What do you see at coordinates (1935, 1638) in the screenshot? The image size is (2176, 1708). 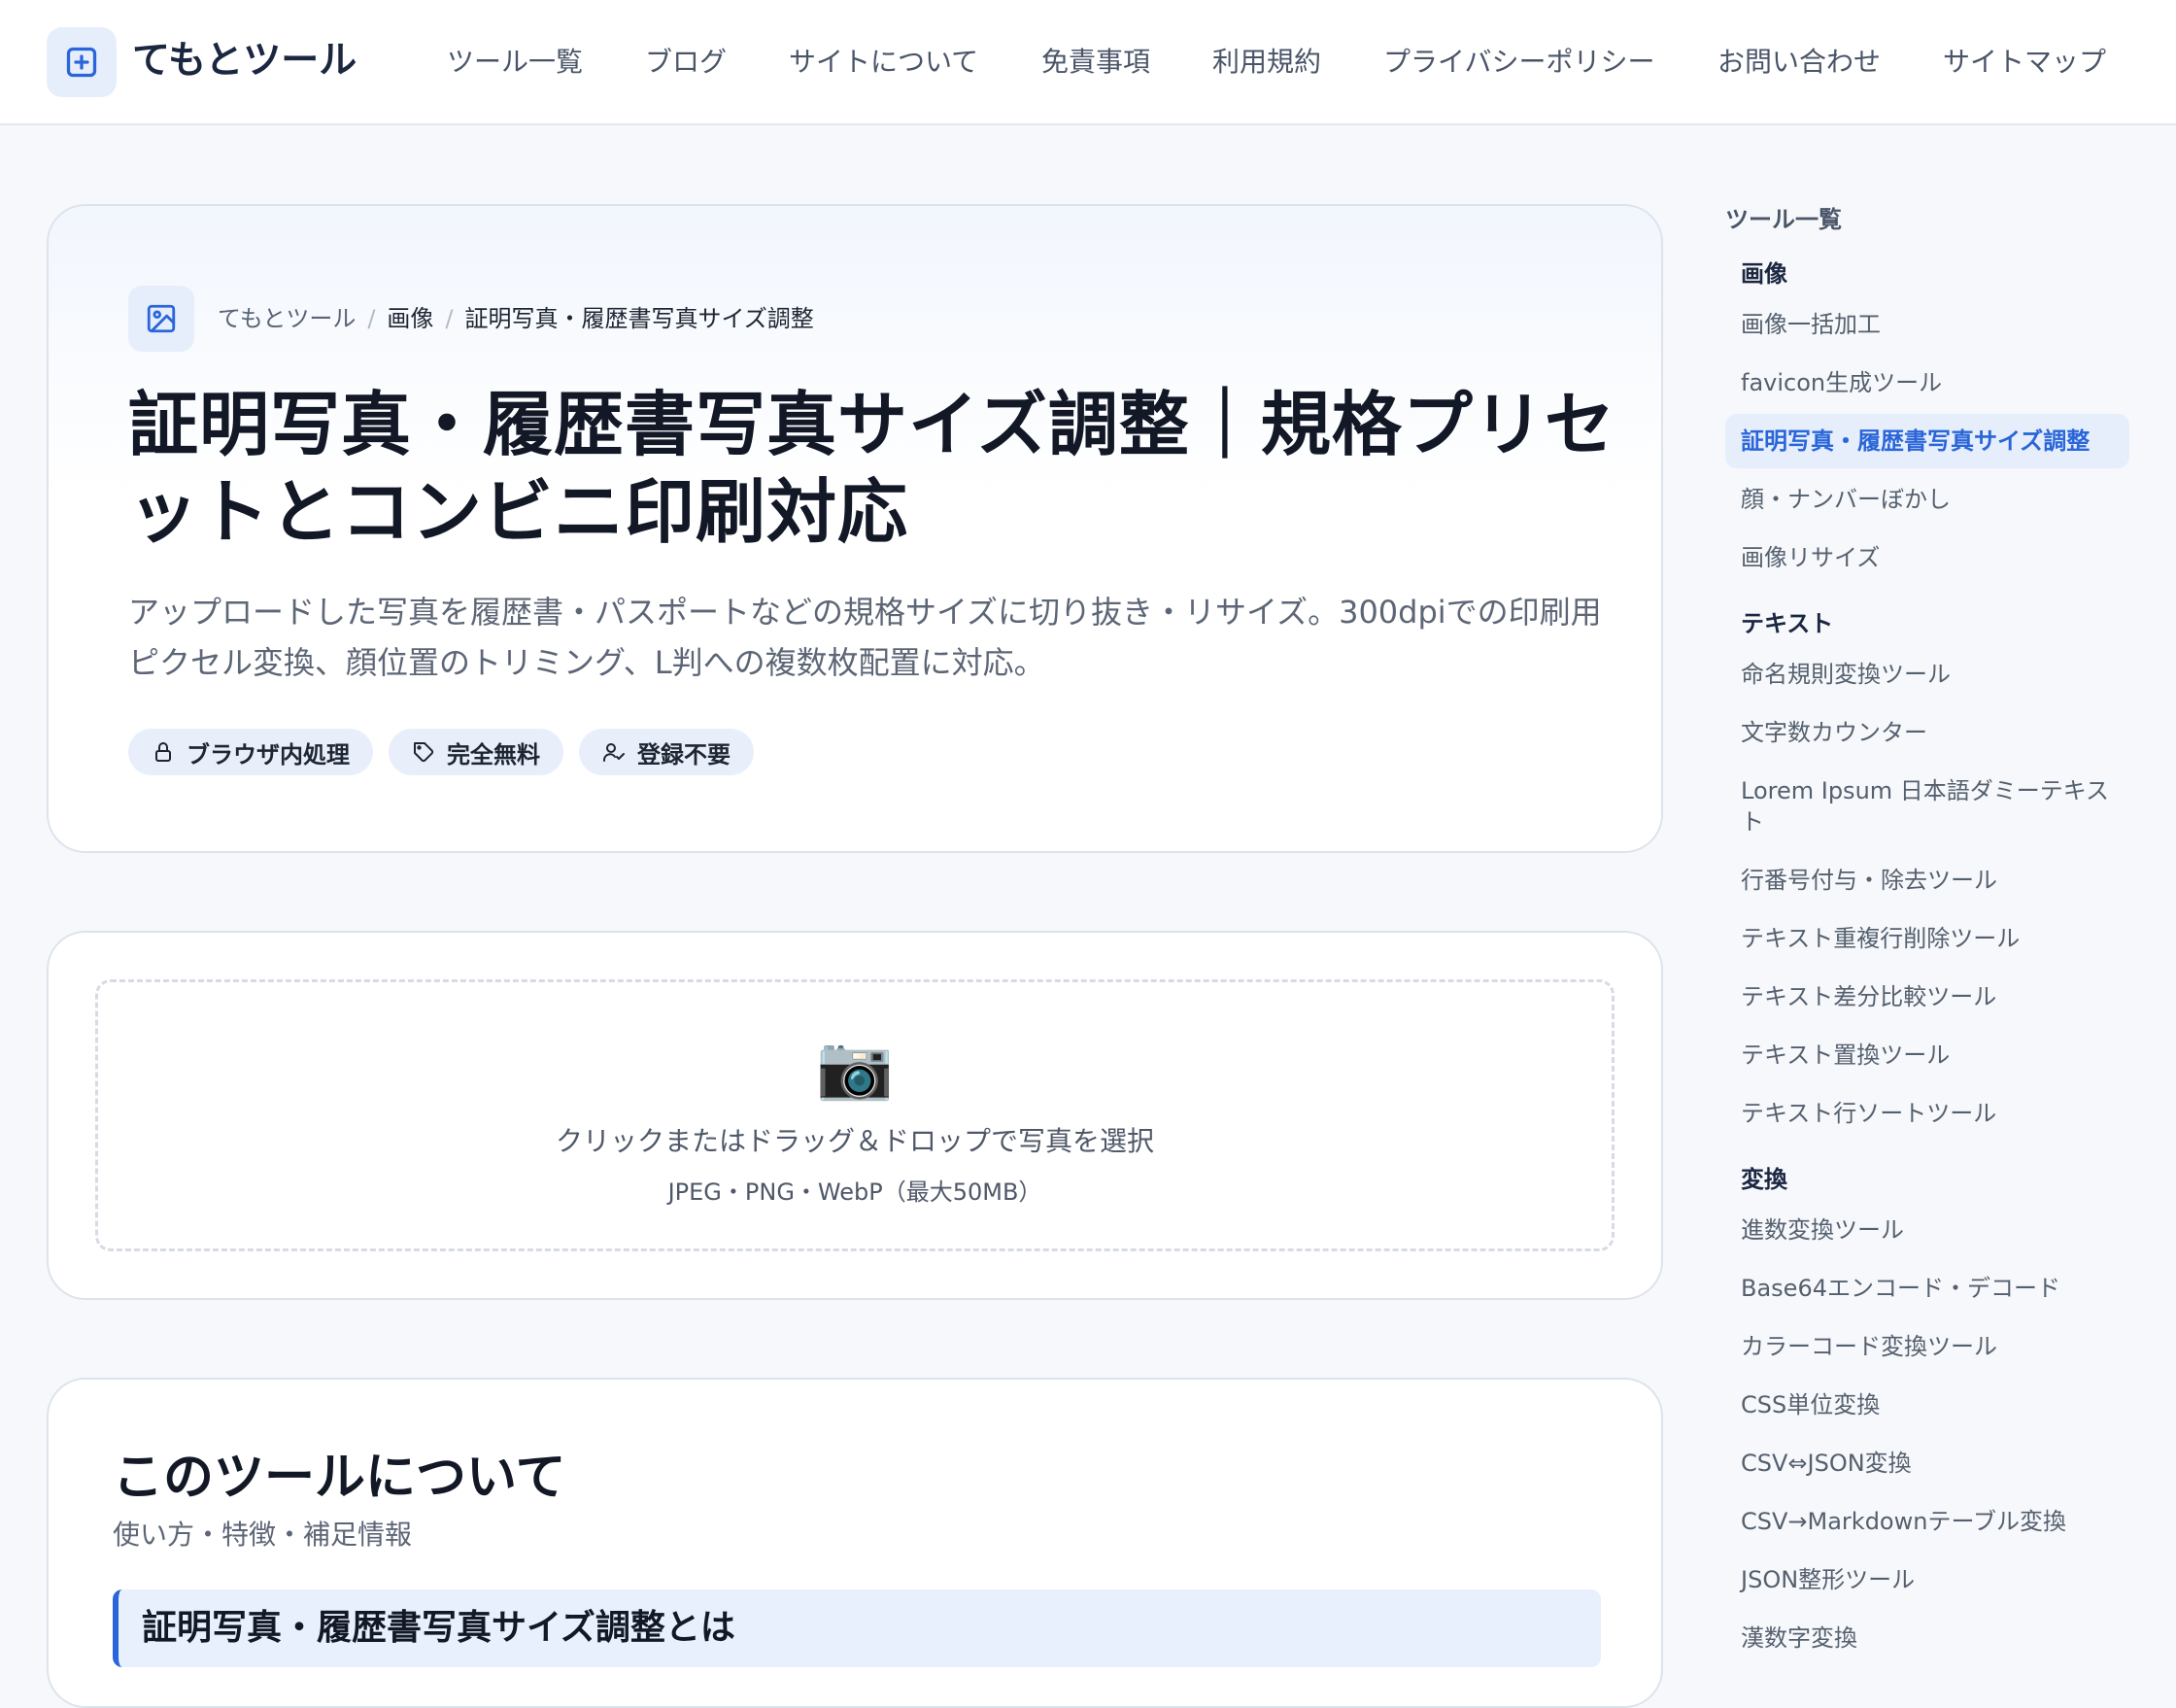 I see `sidebar-item-kanji-number: 漢数字変換` at bounding box center [1935, 1638].